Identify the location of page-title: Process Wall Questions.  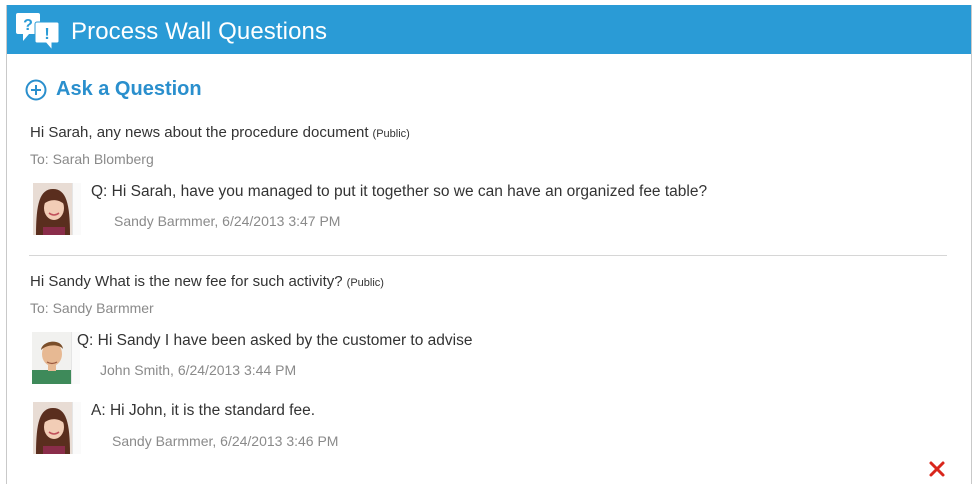
(199, 31).